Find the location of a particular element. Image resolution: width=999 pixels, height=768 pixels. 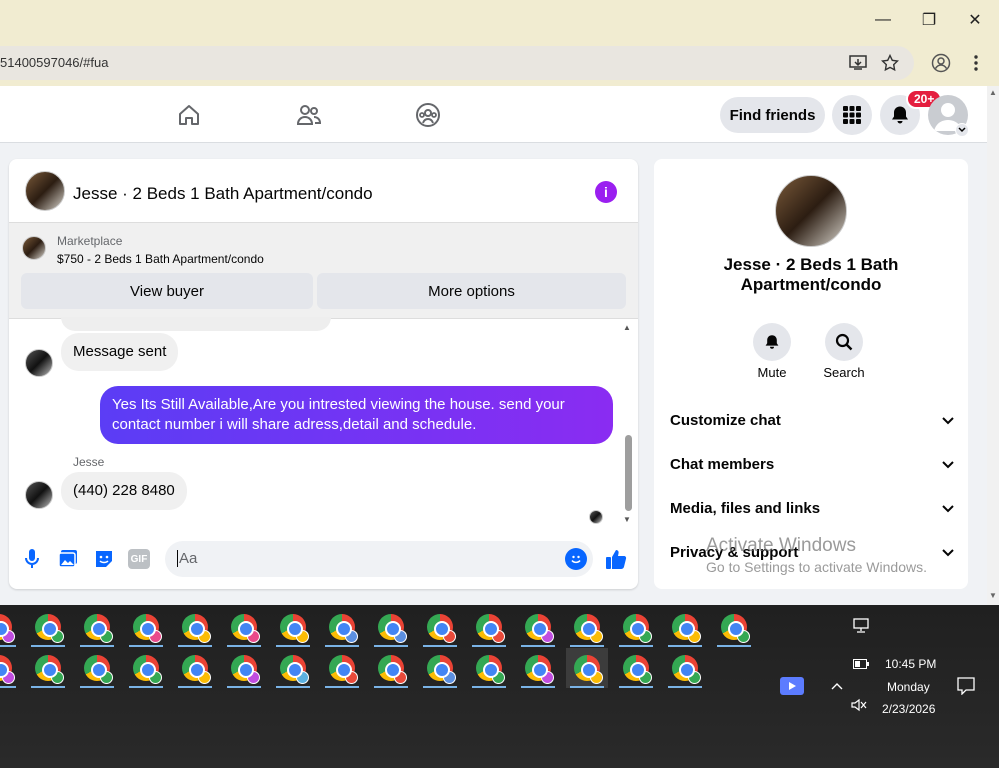

microphone-icon is located at coordinates (32, 559).